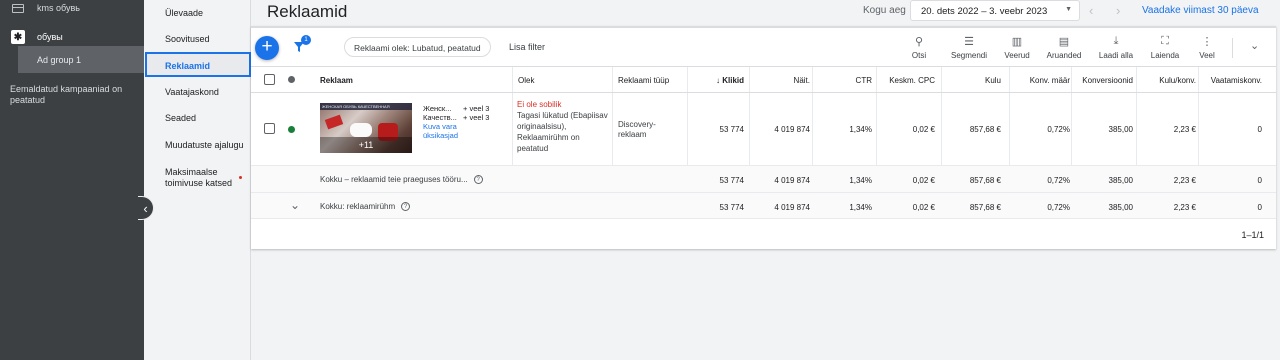  I want to click on header-view-conv: Vaatamiskonv., so click(1236, 80).